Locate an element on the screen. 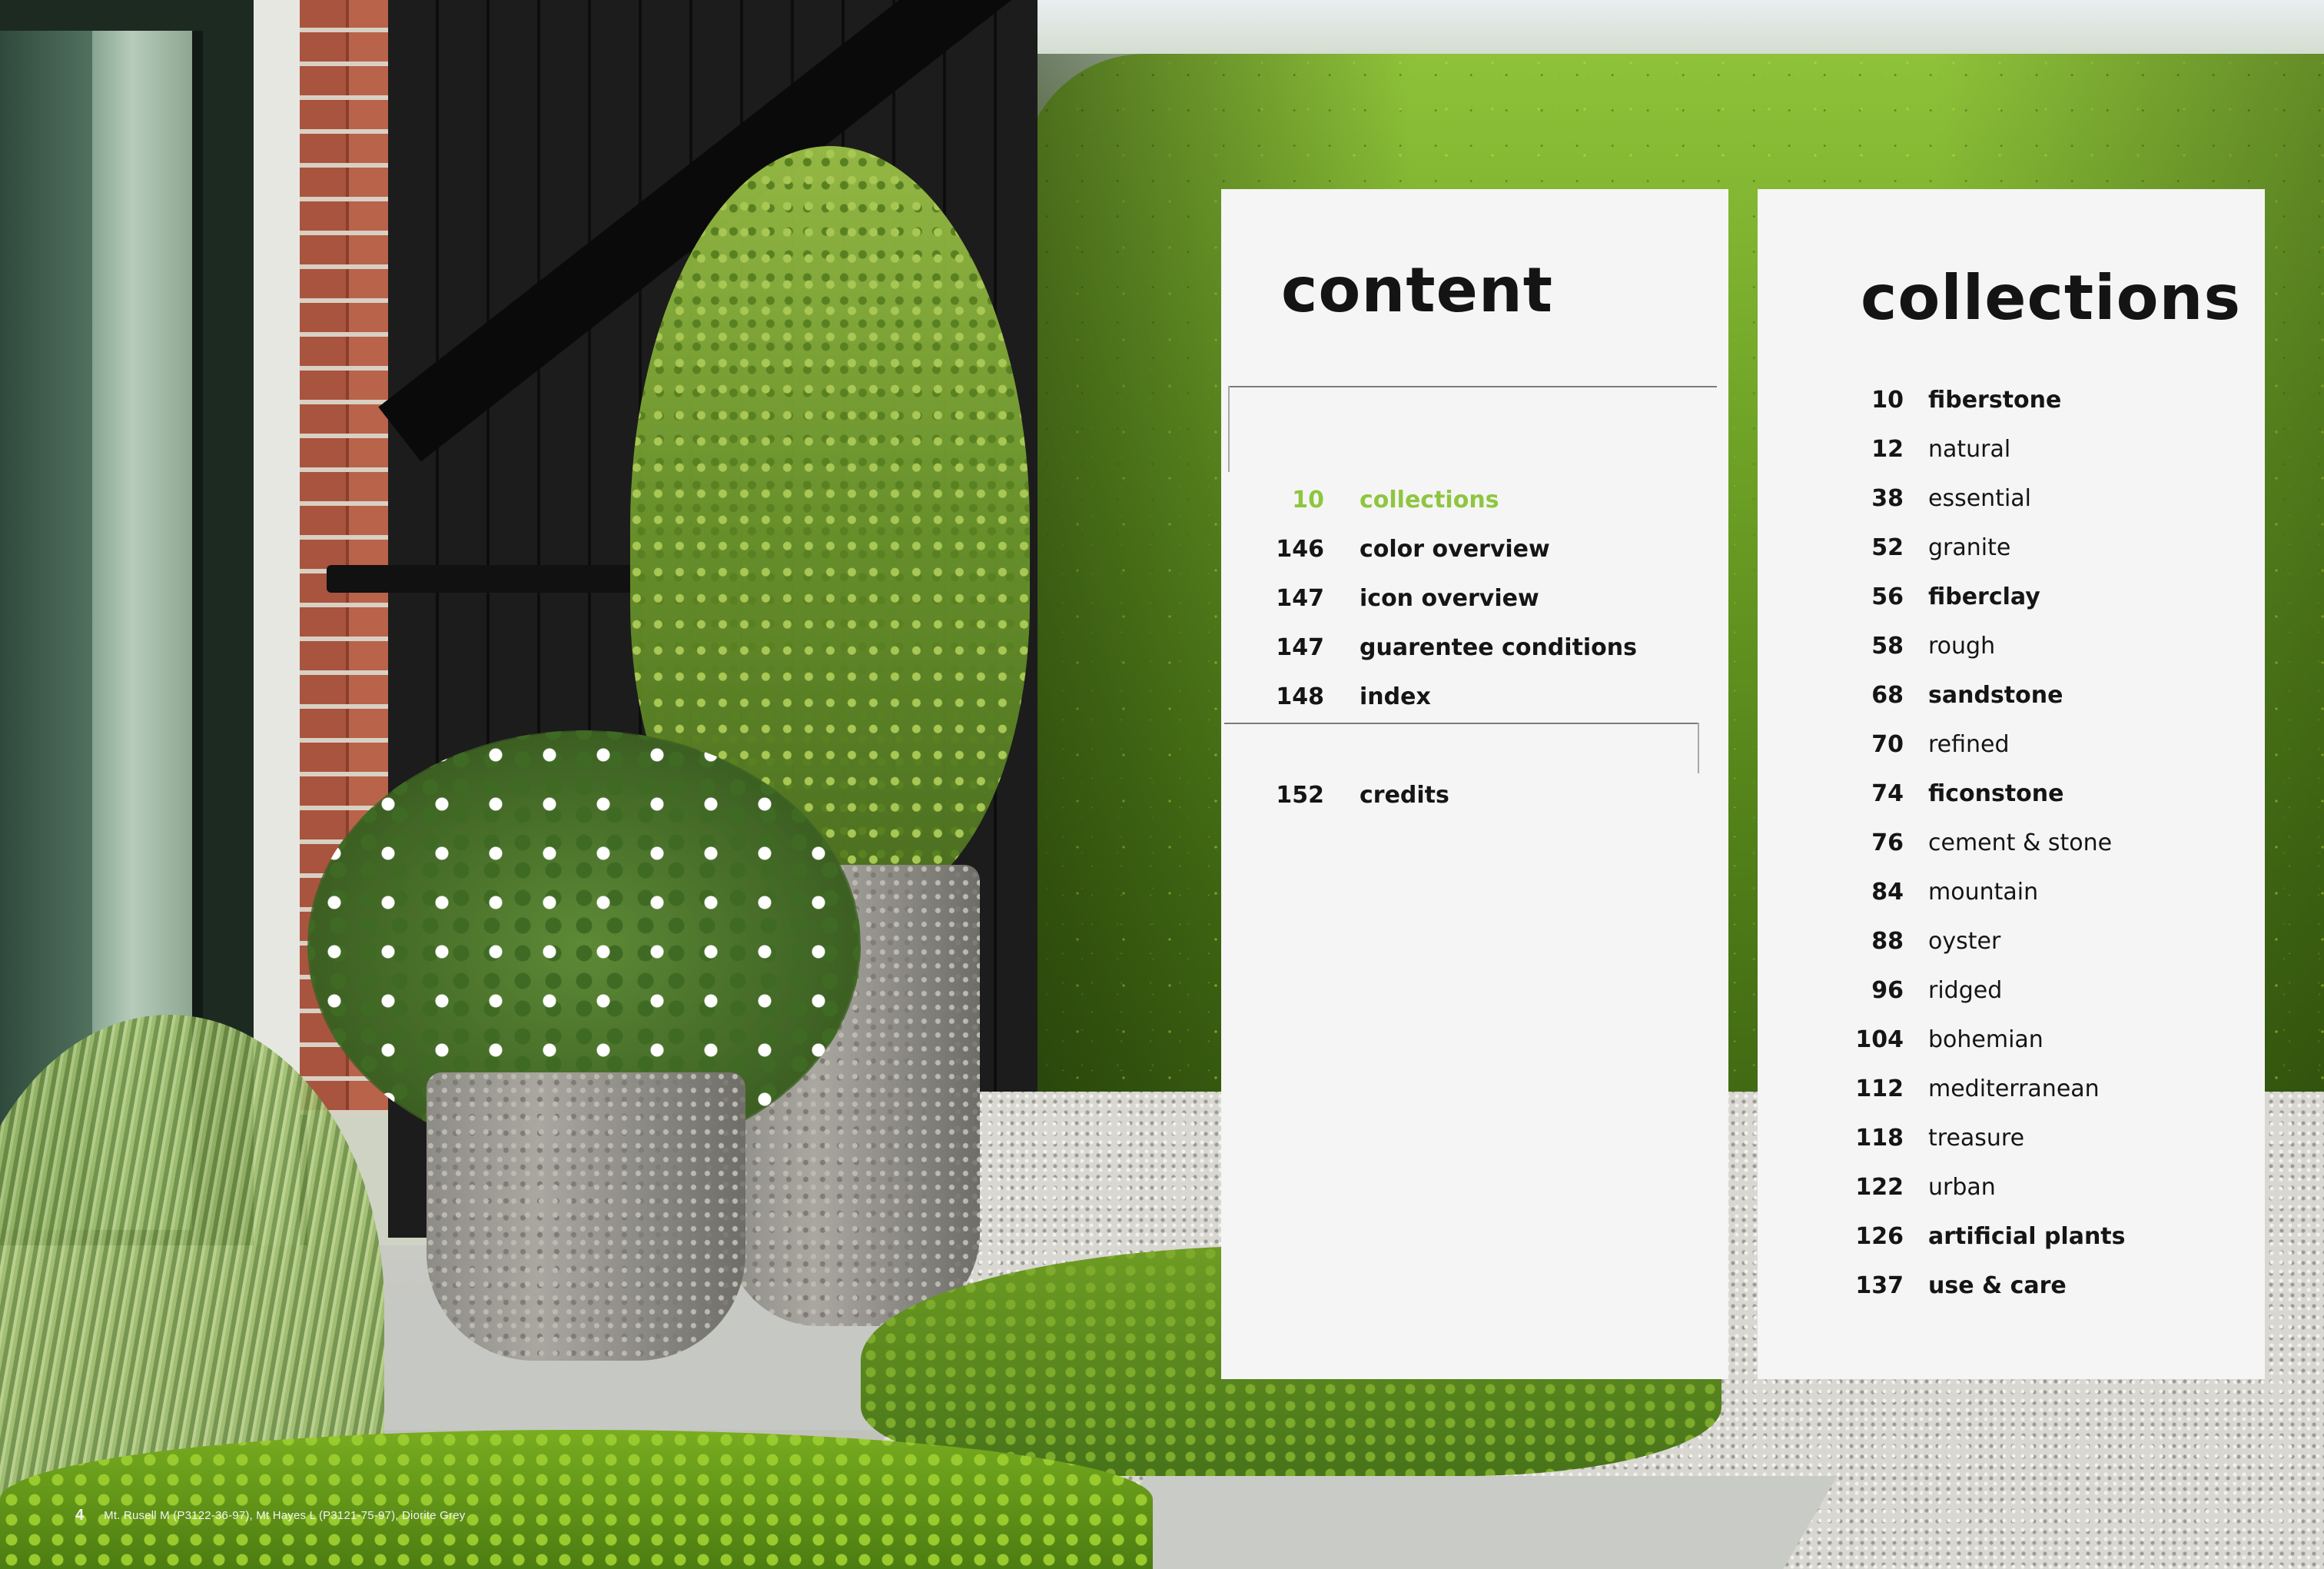 Image resolution: width=2324 pixels, height=1569 pixels. toc-page-number: 146 is located at coordinates (1300, 549).